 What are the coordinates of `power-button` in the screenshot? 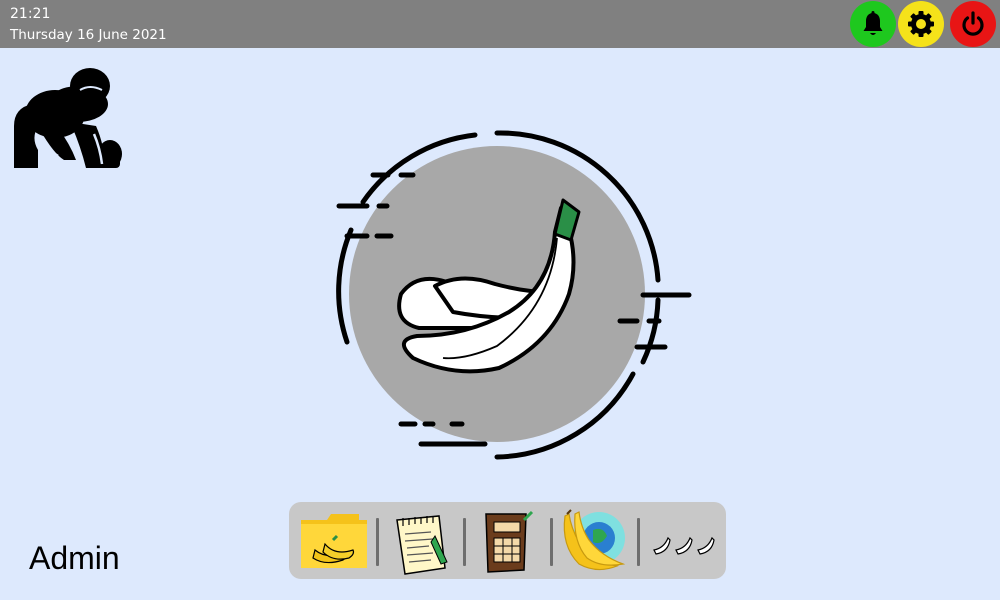 It's located at (973, 24).